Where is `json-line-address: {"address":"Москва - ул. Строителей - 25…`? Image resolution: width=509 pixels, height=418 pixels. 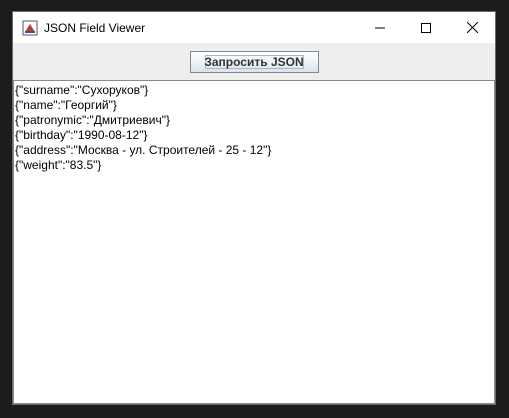 json-line-address: {"address":"Москва - ул. Строителей - 25… is located at coordinates (143, 150).